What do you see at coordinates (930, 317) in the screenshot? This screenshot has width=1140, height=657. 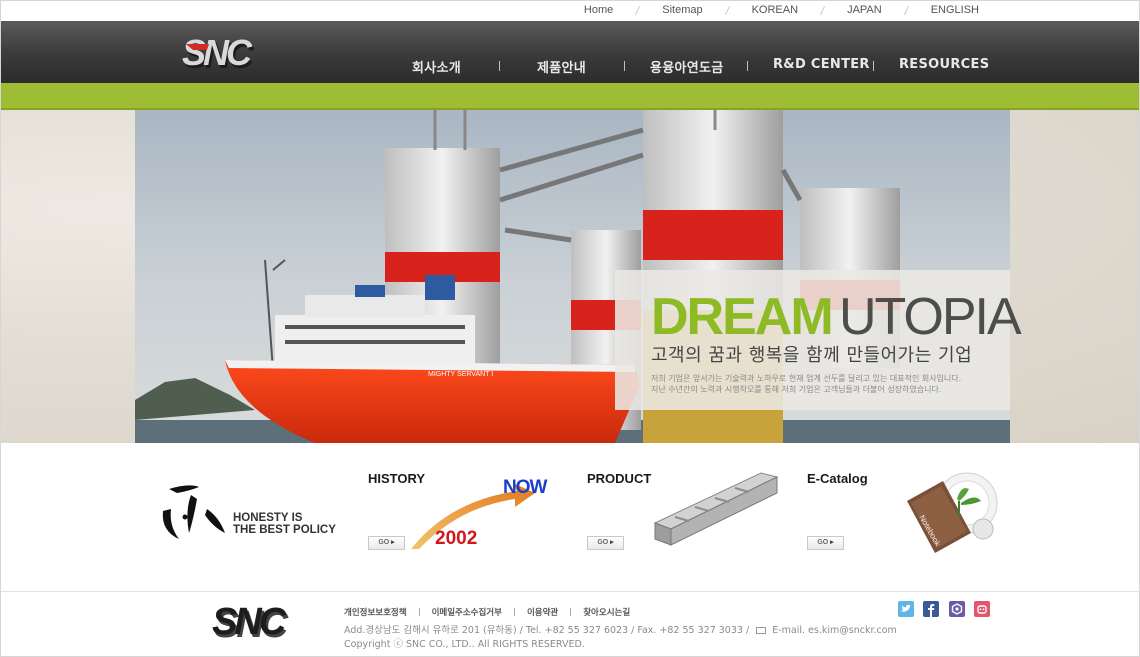 I see `hero-headline-utopia: UTOPIA` at bounding box center [930, 317].